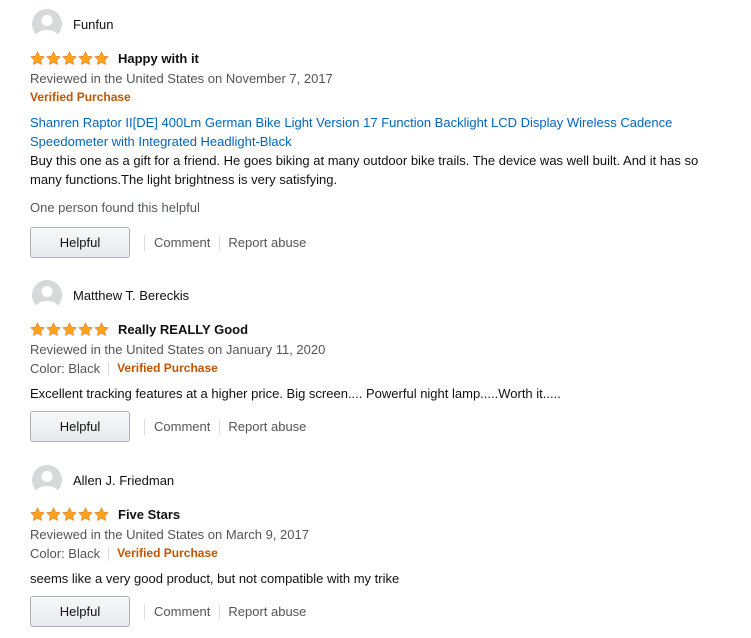  I want to click on helpful-count: One person found this helpful, so click(115, 207).